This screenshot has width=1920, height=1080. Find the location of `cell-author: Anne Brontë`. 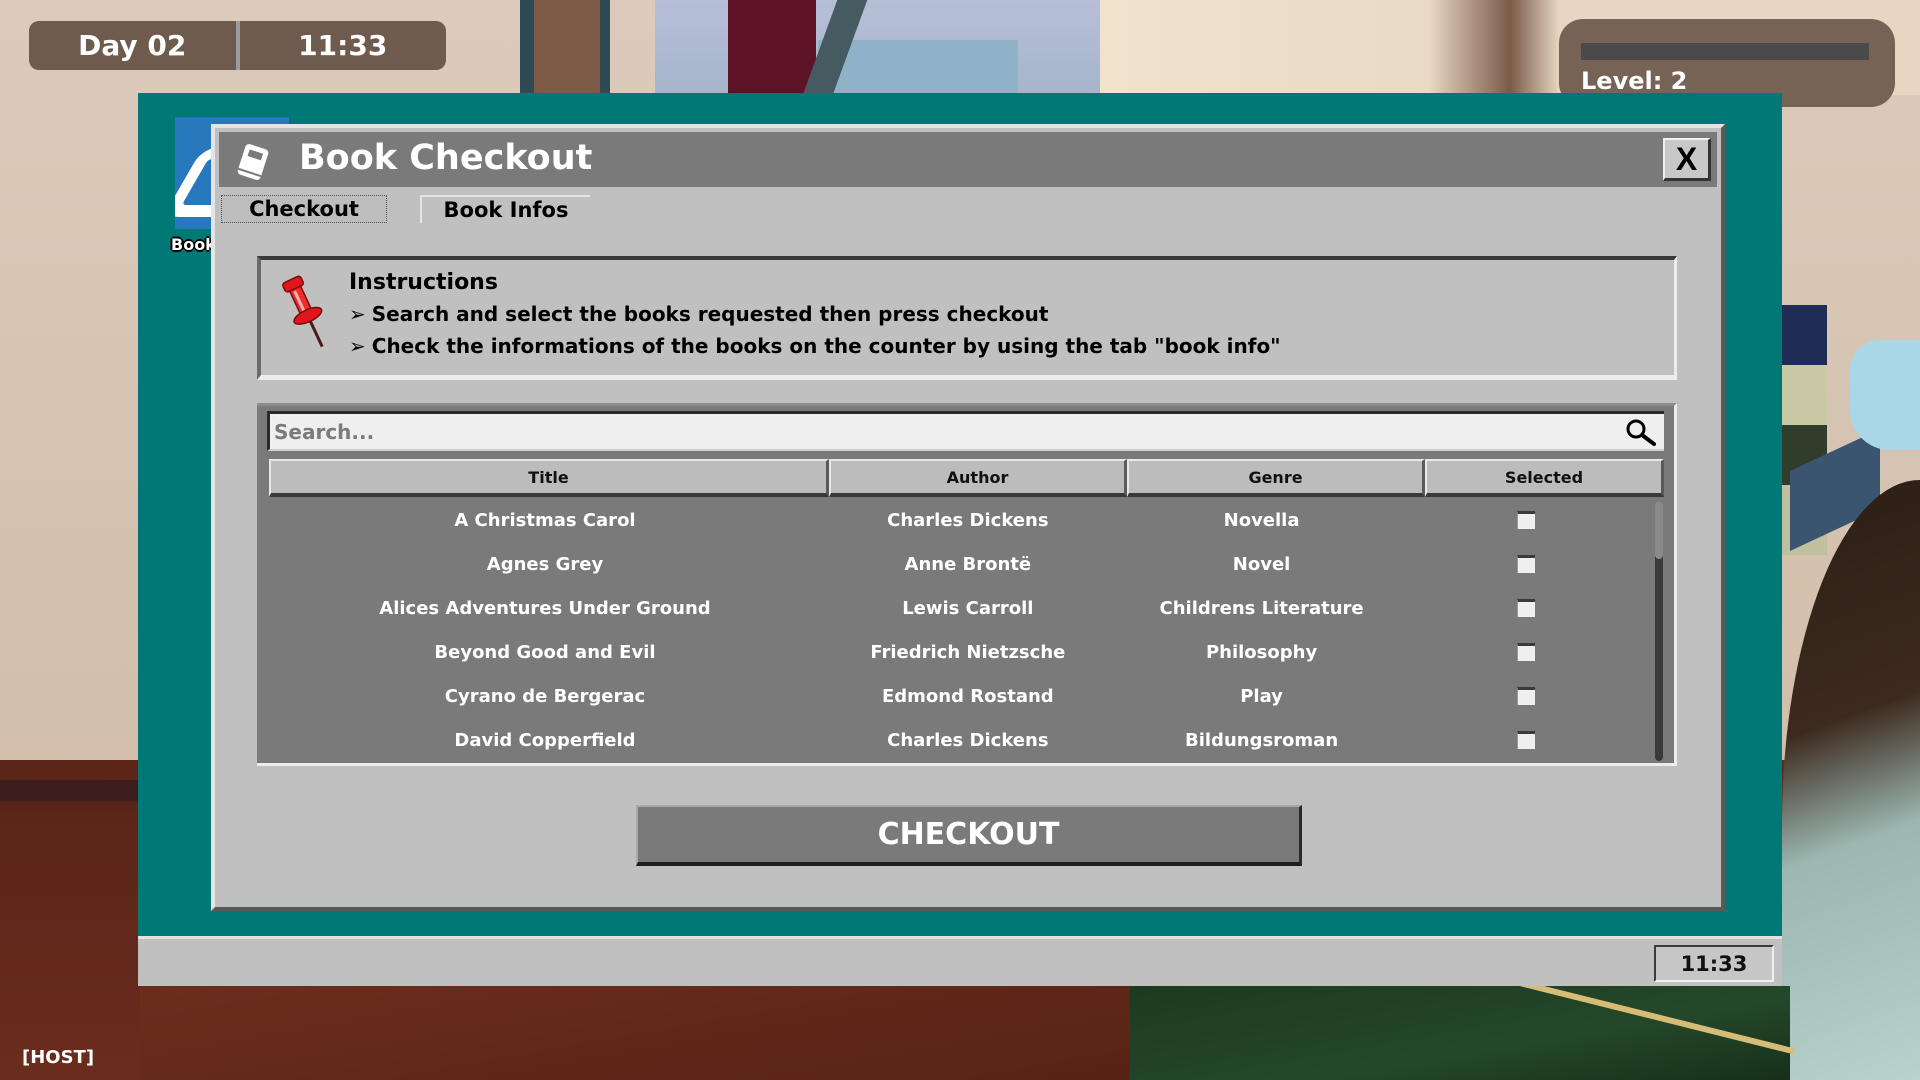

cell-author: Anne Brontë is located at coordinates (968, 564).